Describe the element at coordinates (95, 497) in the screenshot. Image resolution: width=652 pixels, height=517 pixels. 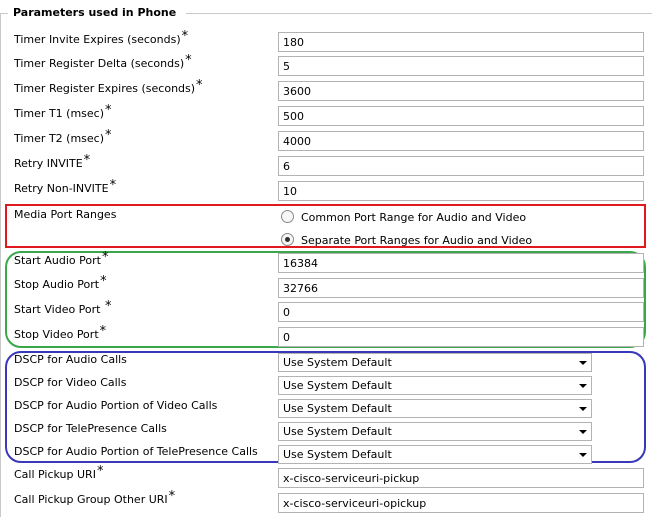
I see `field-label-call-pickup-group-other-uri: Call Pickup Group Other URI*` at that location.